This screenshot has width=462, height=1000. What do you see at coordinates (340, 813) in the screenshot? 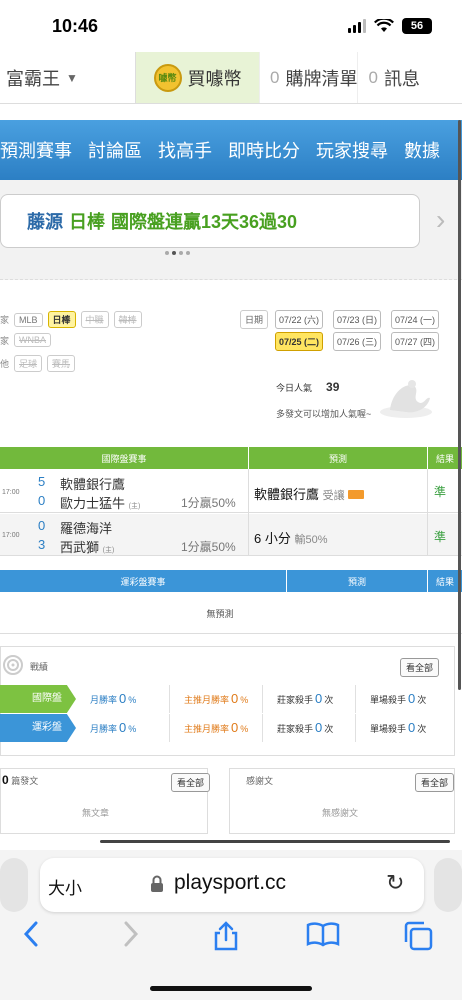
I see `no-thanks-text: 無感謝文` at bounding box center [340, 813].